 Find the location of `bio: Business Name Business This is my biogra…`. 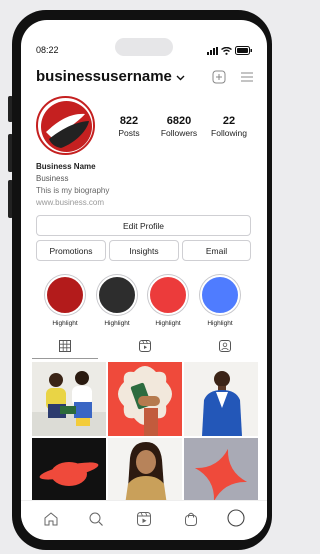

bio: Business Name Business This is my biogra… is located at coordinates (72, 185).